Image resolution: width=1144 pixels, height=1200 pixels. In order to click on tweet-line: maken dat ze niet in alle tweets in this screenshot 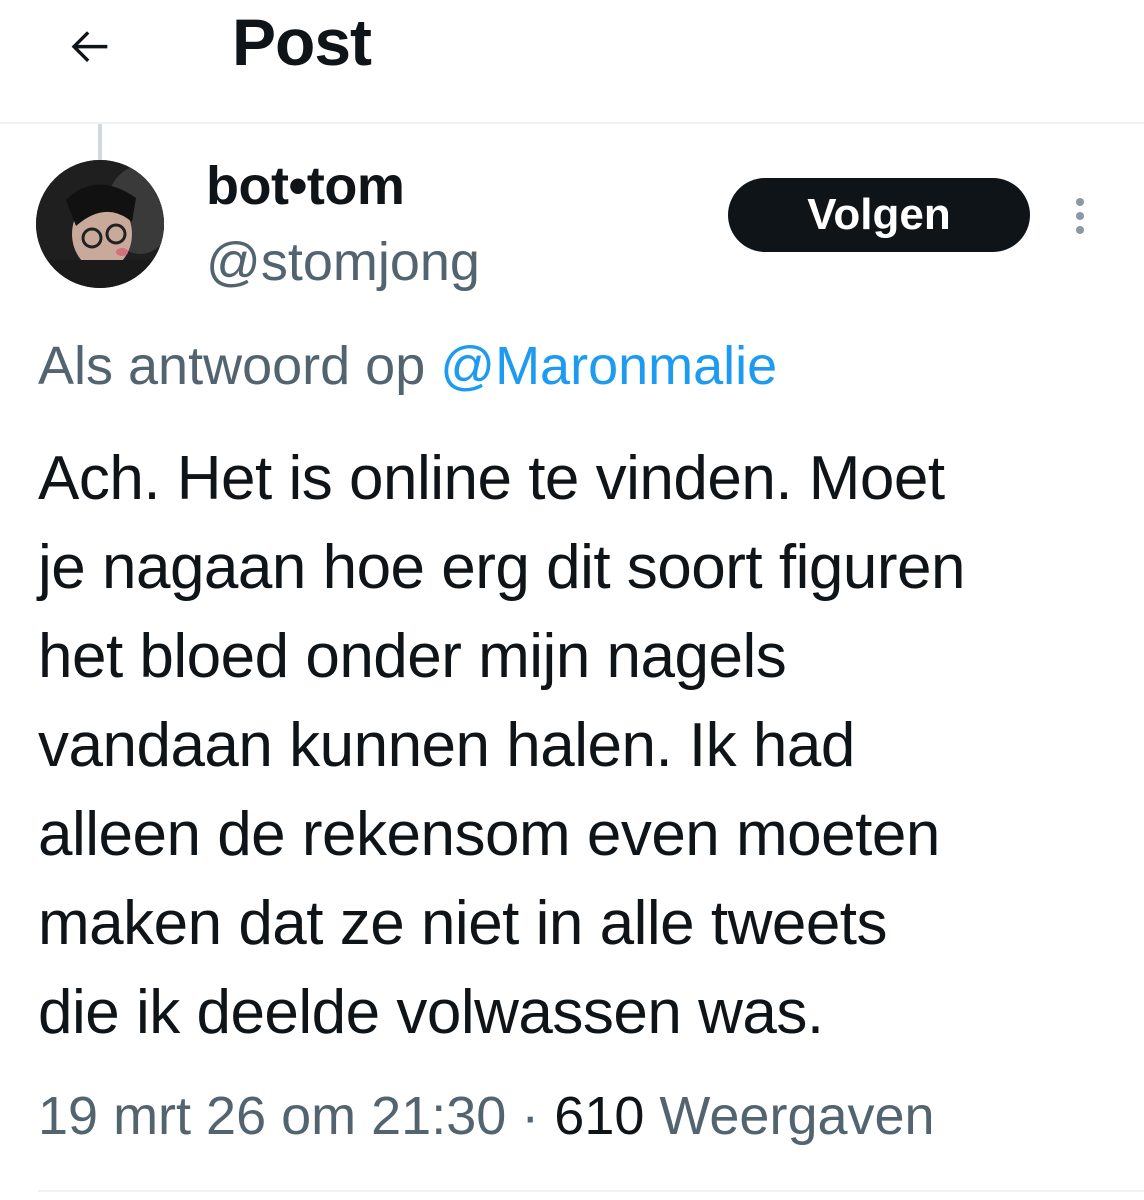, I will do `click(463, 923)`.